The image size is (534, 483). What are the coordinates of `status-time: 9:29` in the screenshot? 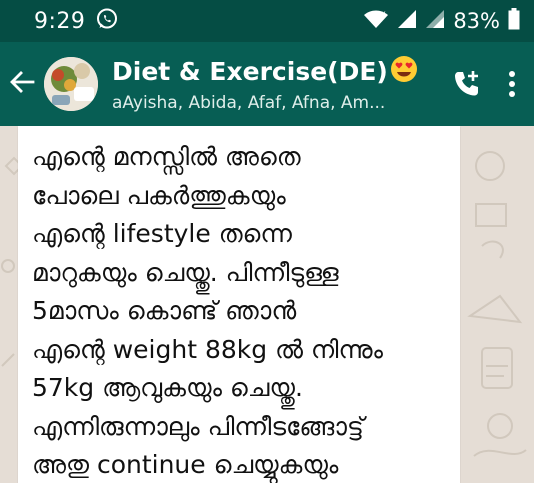 It's located at (60, 21).